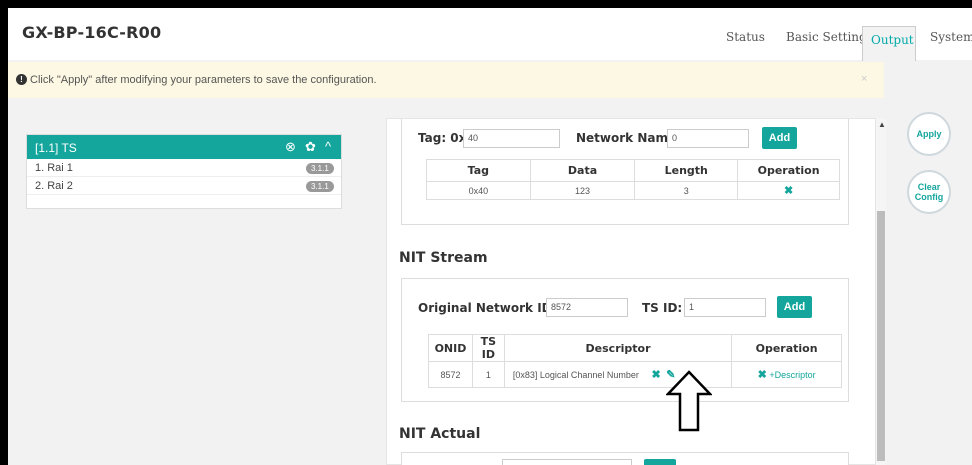 Image resolution: width=972 pixels, height=465 pixels. Describe the element at coordinates (567, 462) in the screenshot. I see `nit-actual-input` at that location.